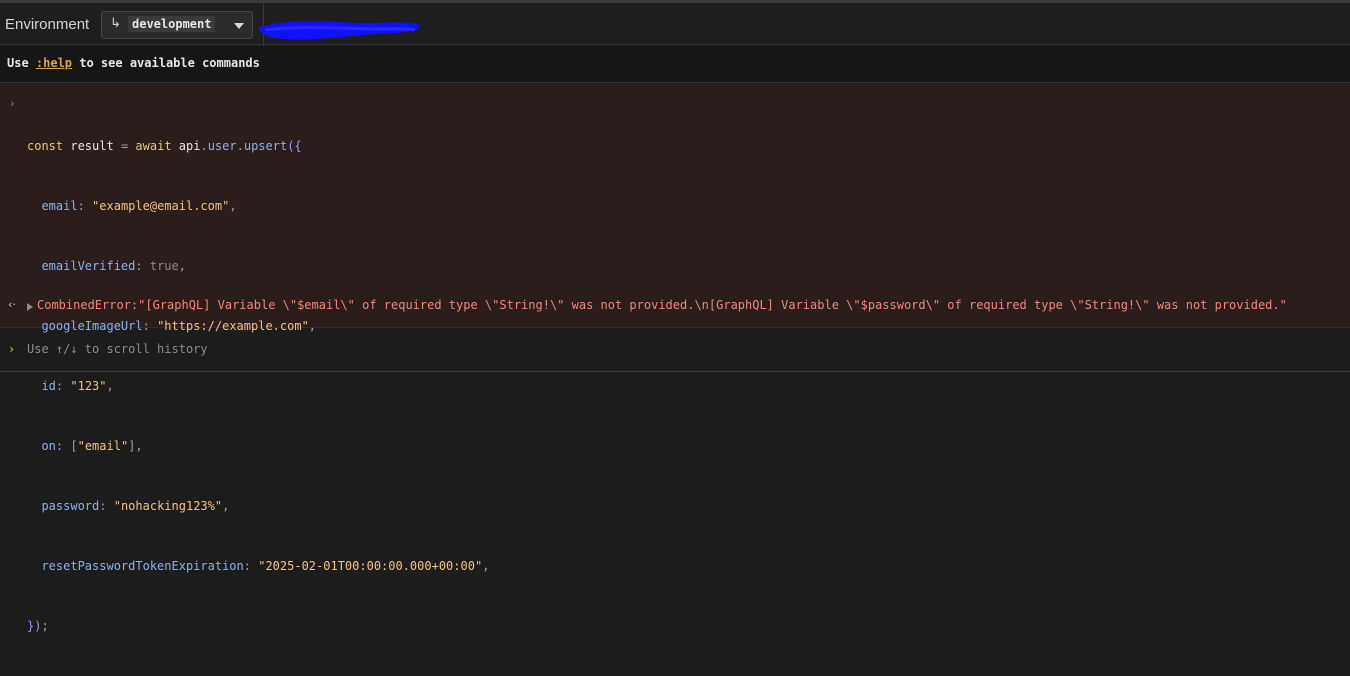 Image resolution: width=1350 pixels, height=676 pixels. Describe the element at coordinates (675, 350) in the screenshot. I see `console-input: › Use ↑/↓ to scroll history` at that location.